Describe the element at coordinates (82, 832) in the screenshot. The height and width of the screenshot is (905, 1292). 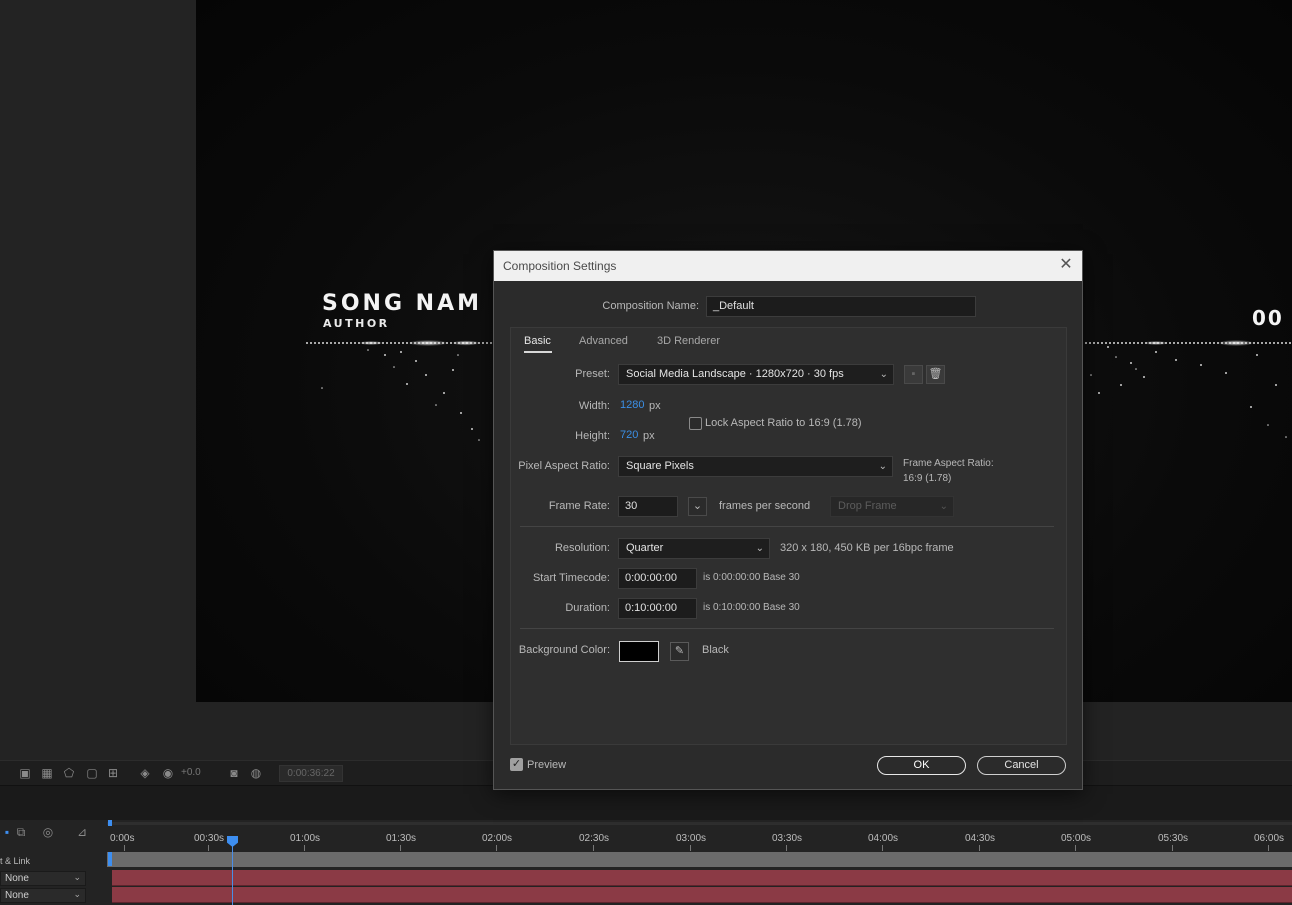
I see `graph-editor-icon: ⊿` at that location.